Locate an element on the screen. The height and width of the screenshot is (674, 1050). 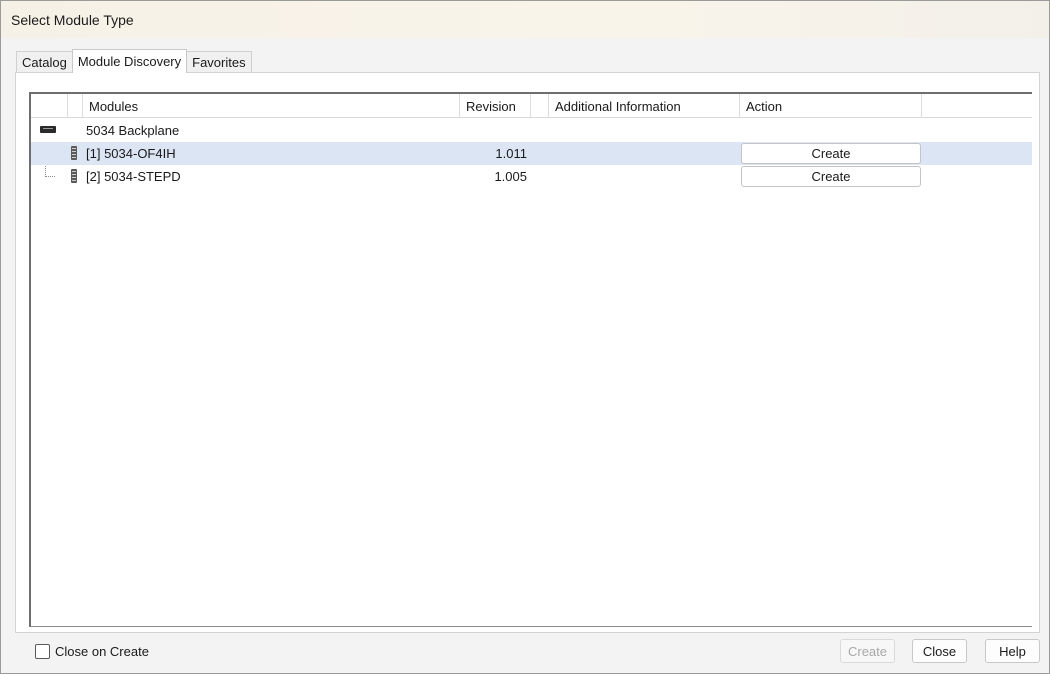
module-revision: 1.011 is located at coordinates (511, 153).